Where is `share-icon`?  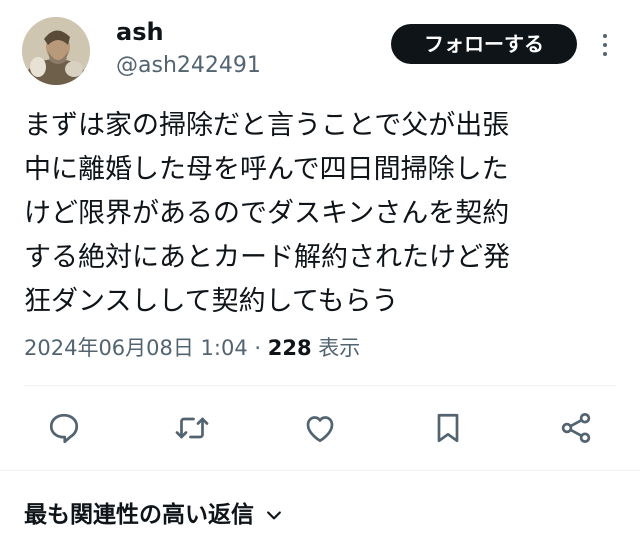
share-icon is located at coordinates (576, 428).